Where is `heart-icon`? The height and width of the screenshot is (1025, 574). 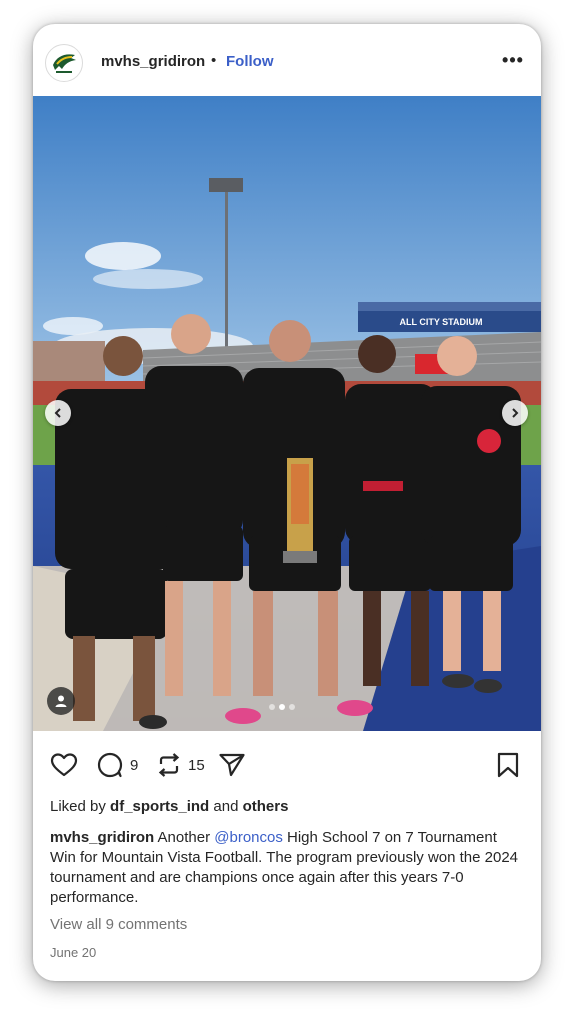
heart-icon is located at coordinates (64, 765).